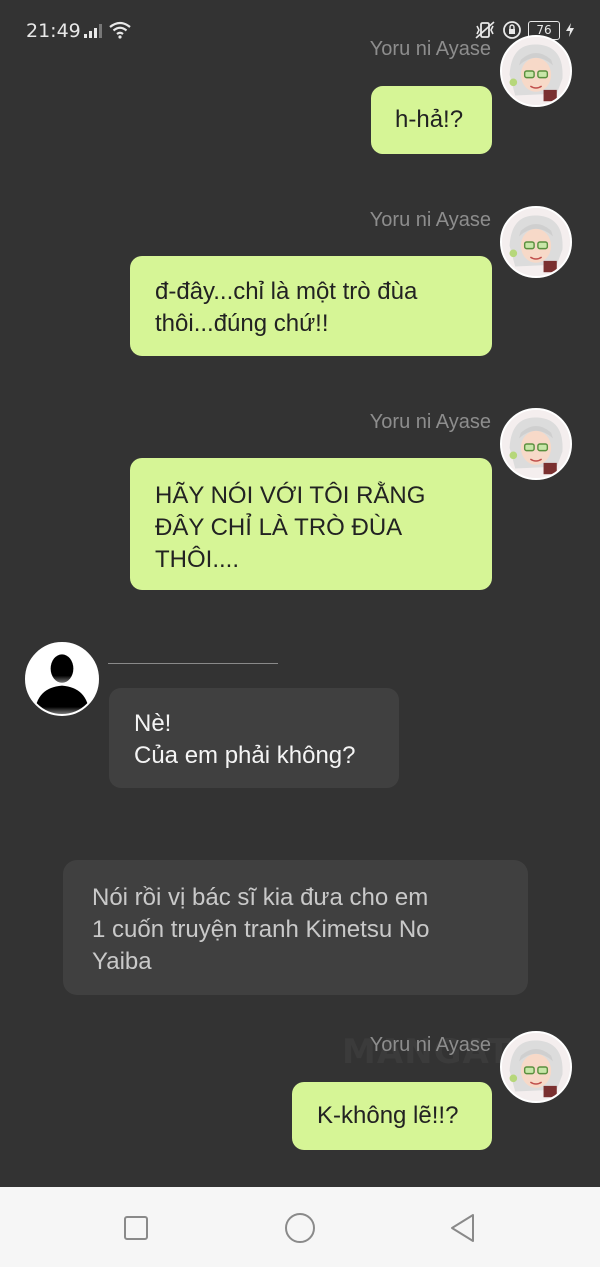 This screenshot has width=600, height=1267. Describe the element at coordinates (193, 663) in the screenshot. I see `sender-name-placeholder-line` at that location.